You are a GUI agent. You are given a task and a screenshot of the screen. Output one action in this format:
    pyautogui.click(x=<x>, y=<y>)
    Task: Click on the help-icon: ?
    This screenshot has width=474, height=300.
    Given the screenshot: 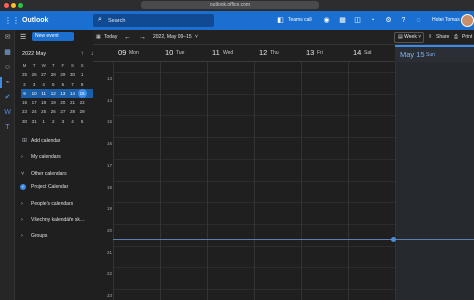 What is the action you would take?
    pyautogui.click(x=403, y=20)
    